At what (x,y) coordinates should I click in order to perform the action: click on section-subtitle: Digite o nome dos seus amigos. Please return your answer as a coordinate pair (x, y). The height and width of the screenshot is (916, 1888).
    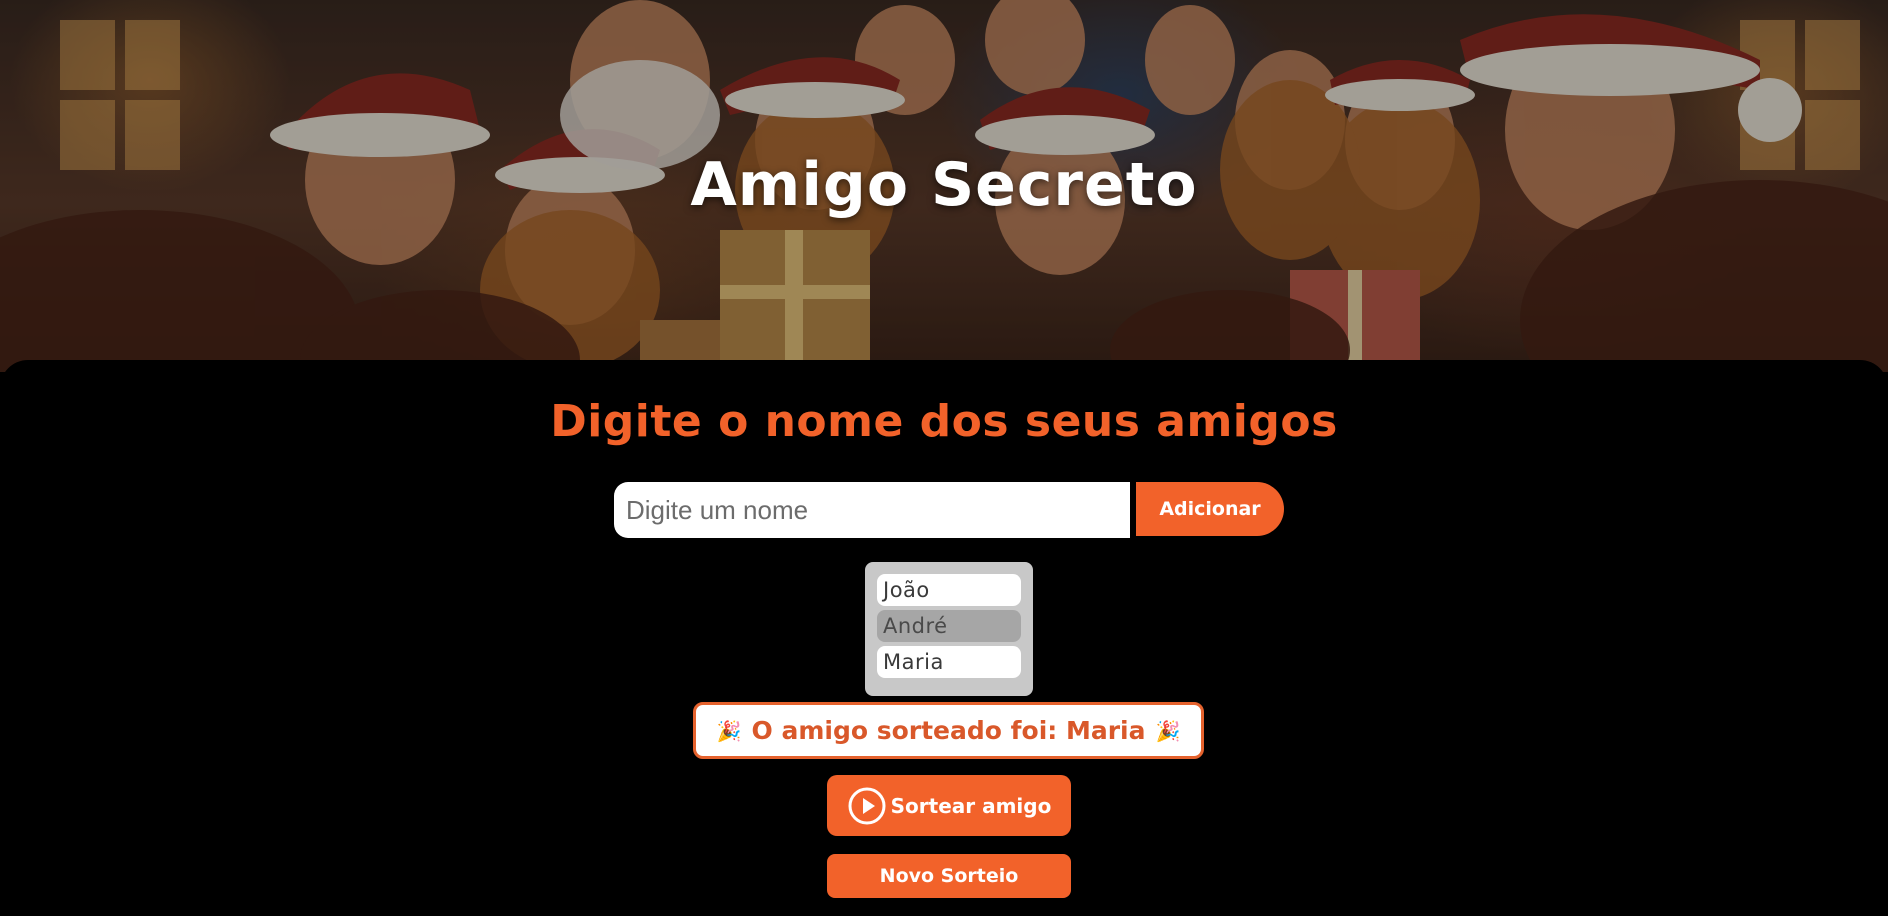
    Looking at the image, I should click on (944, 421).